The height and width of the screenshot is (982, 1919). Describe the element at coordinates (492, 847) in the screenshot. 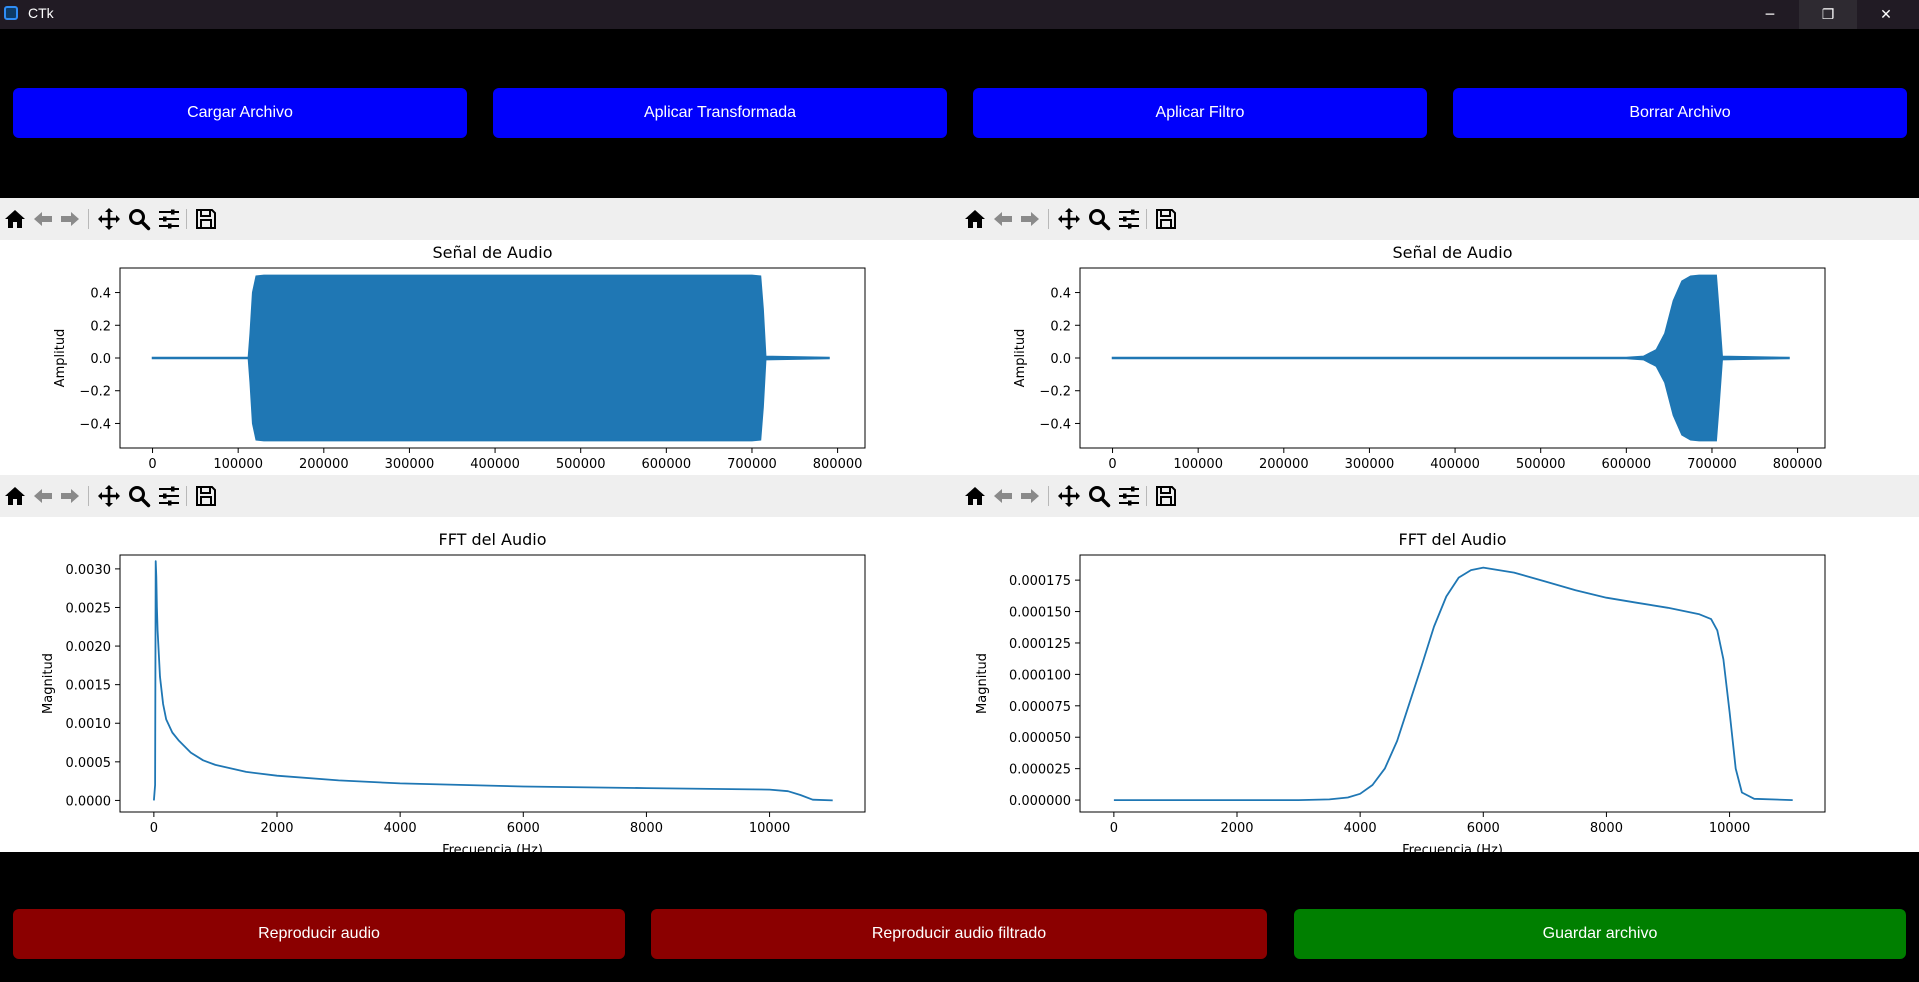

I see `x-axis-label: Frecuencia (Hz)` at that location.